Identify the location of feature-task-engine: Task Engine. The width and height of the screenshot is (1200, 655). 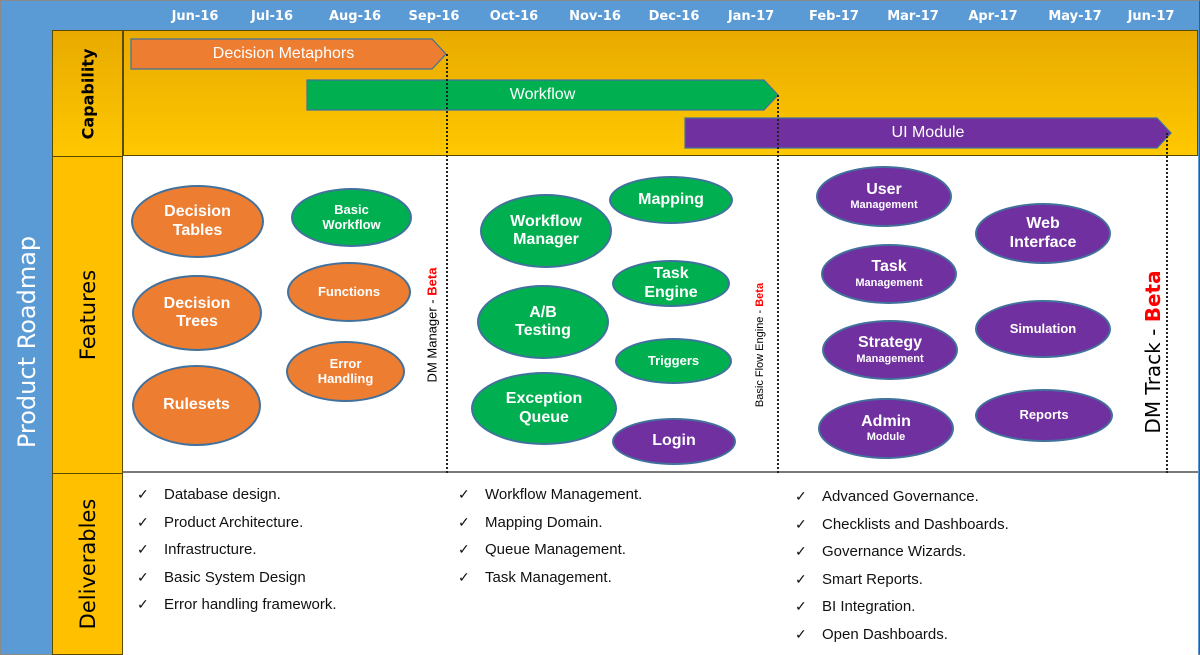
(671, 283).